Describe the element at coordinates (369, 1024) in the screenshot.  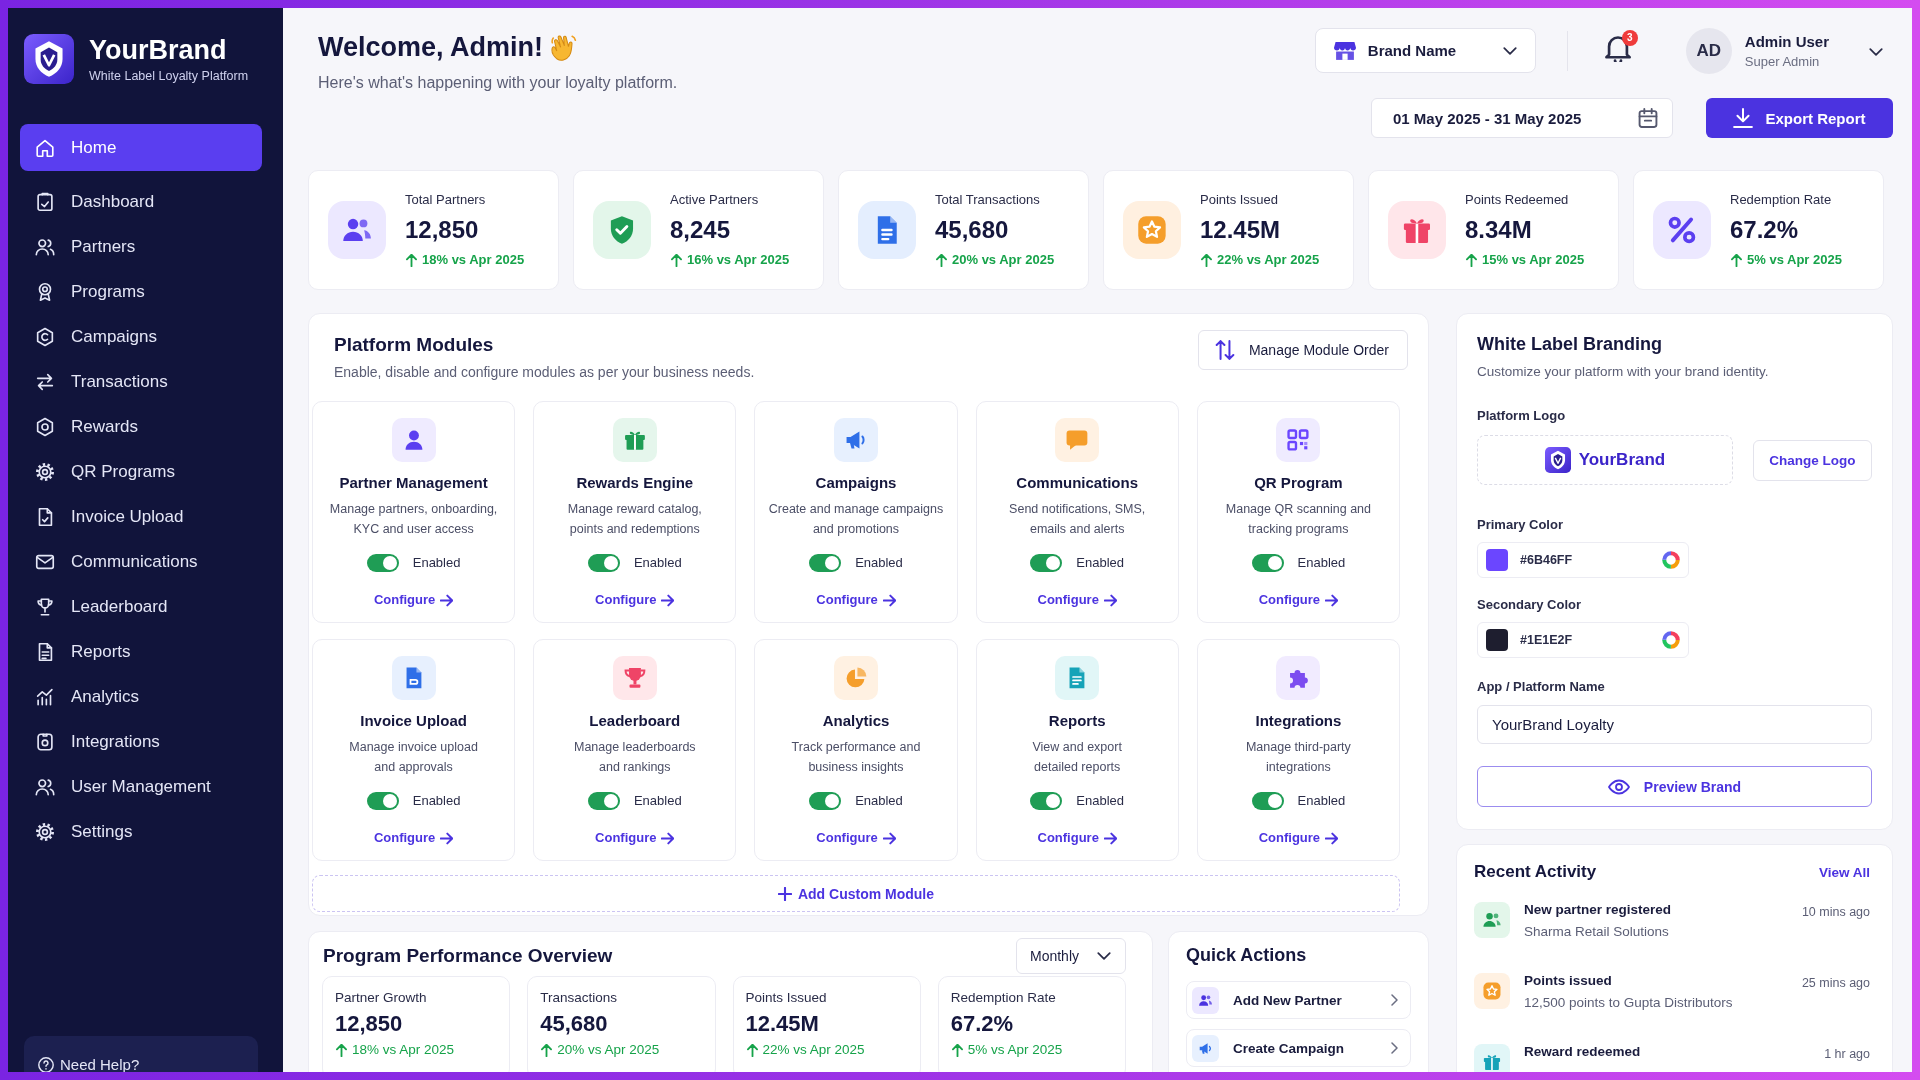
I see `metric-value: 12,850` at that location.